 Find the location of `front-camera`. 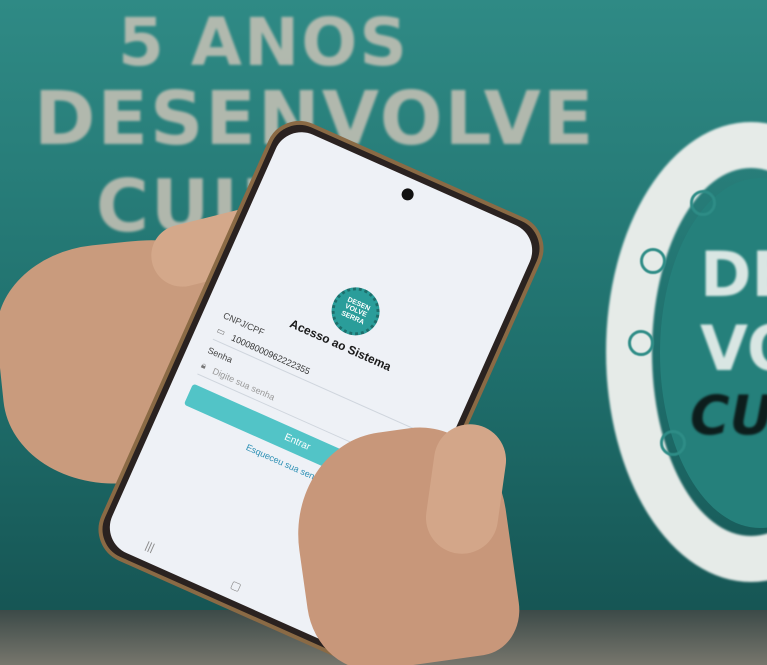

front-camera is located at coordinates (407, 194).